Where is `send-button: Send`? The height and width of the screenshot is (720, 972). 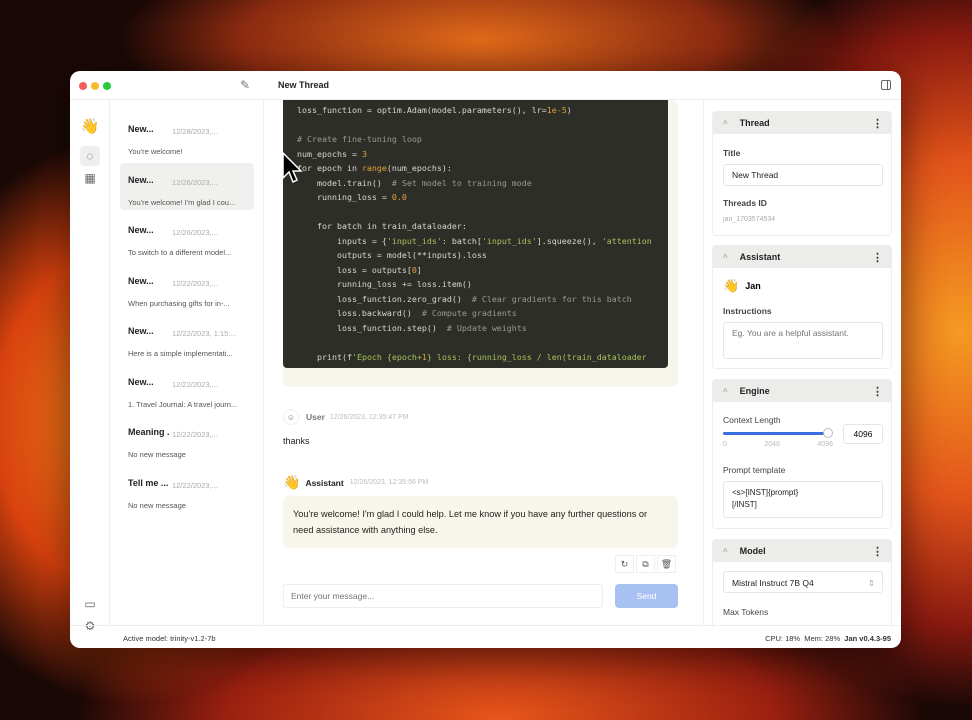 send-button: Send is located at coordinates (646, 596).